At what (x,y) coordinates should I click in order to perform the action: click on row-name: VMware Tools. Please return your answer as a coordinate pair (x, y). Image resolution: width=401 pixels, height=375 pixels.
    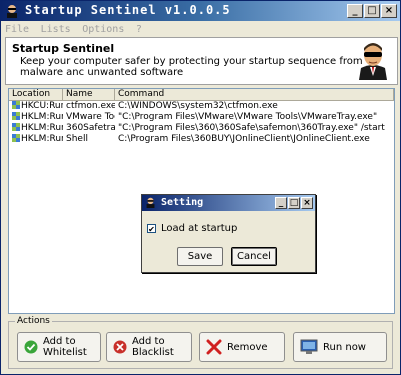
    Looking at the image, I should click on (90, 117).